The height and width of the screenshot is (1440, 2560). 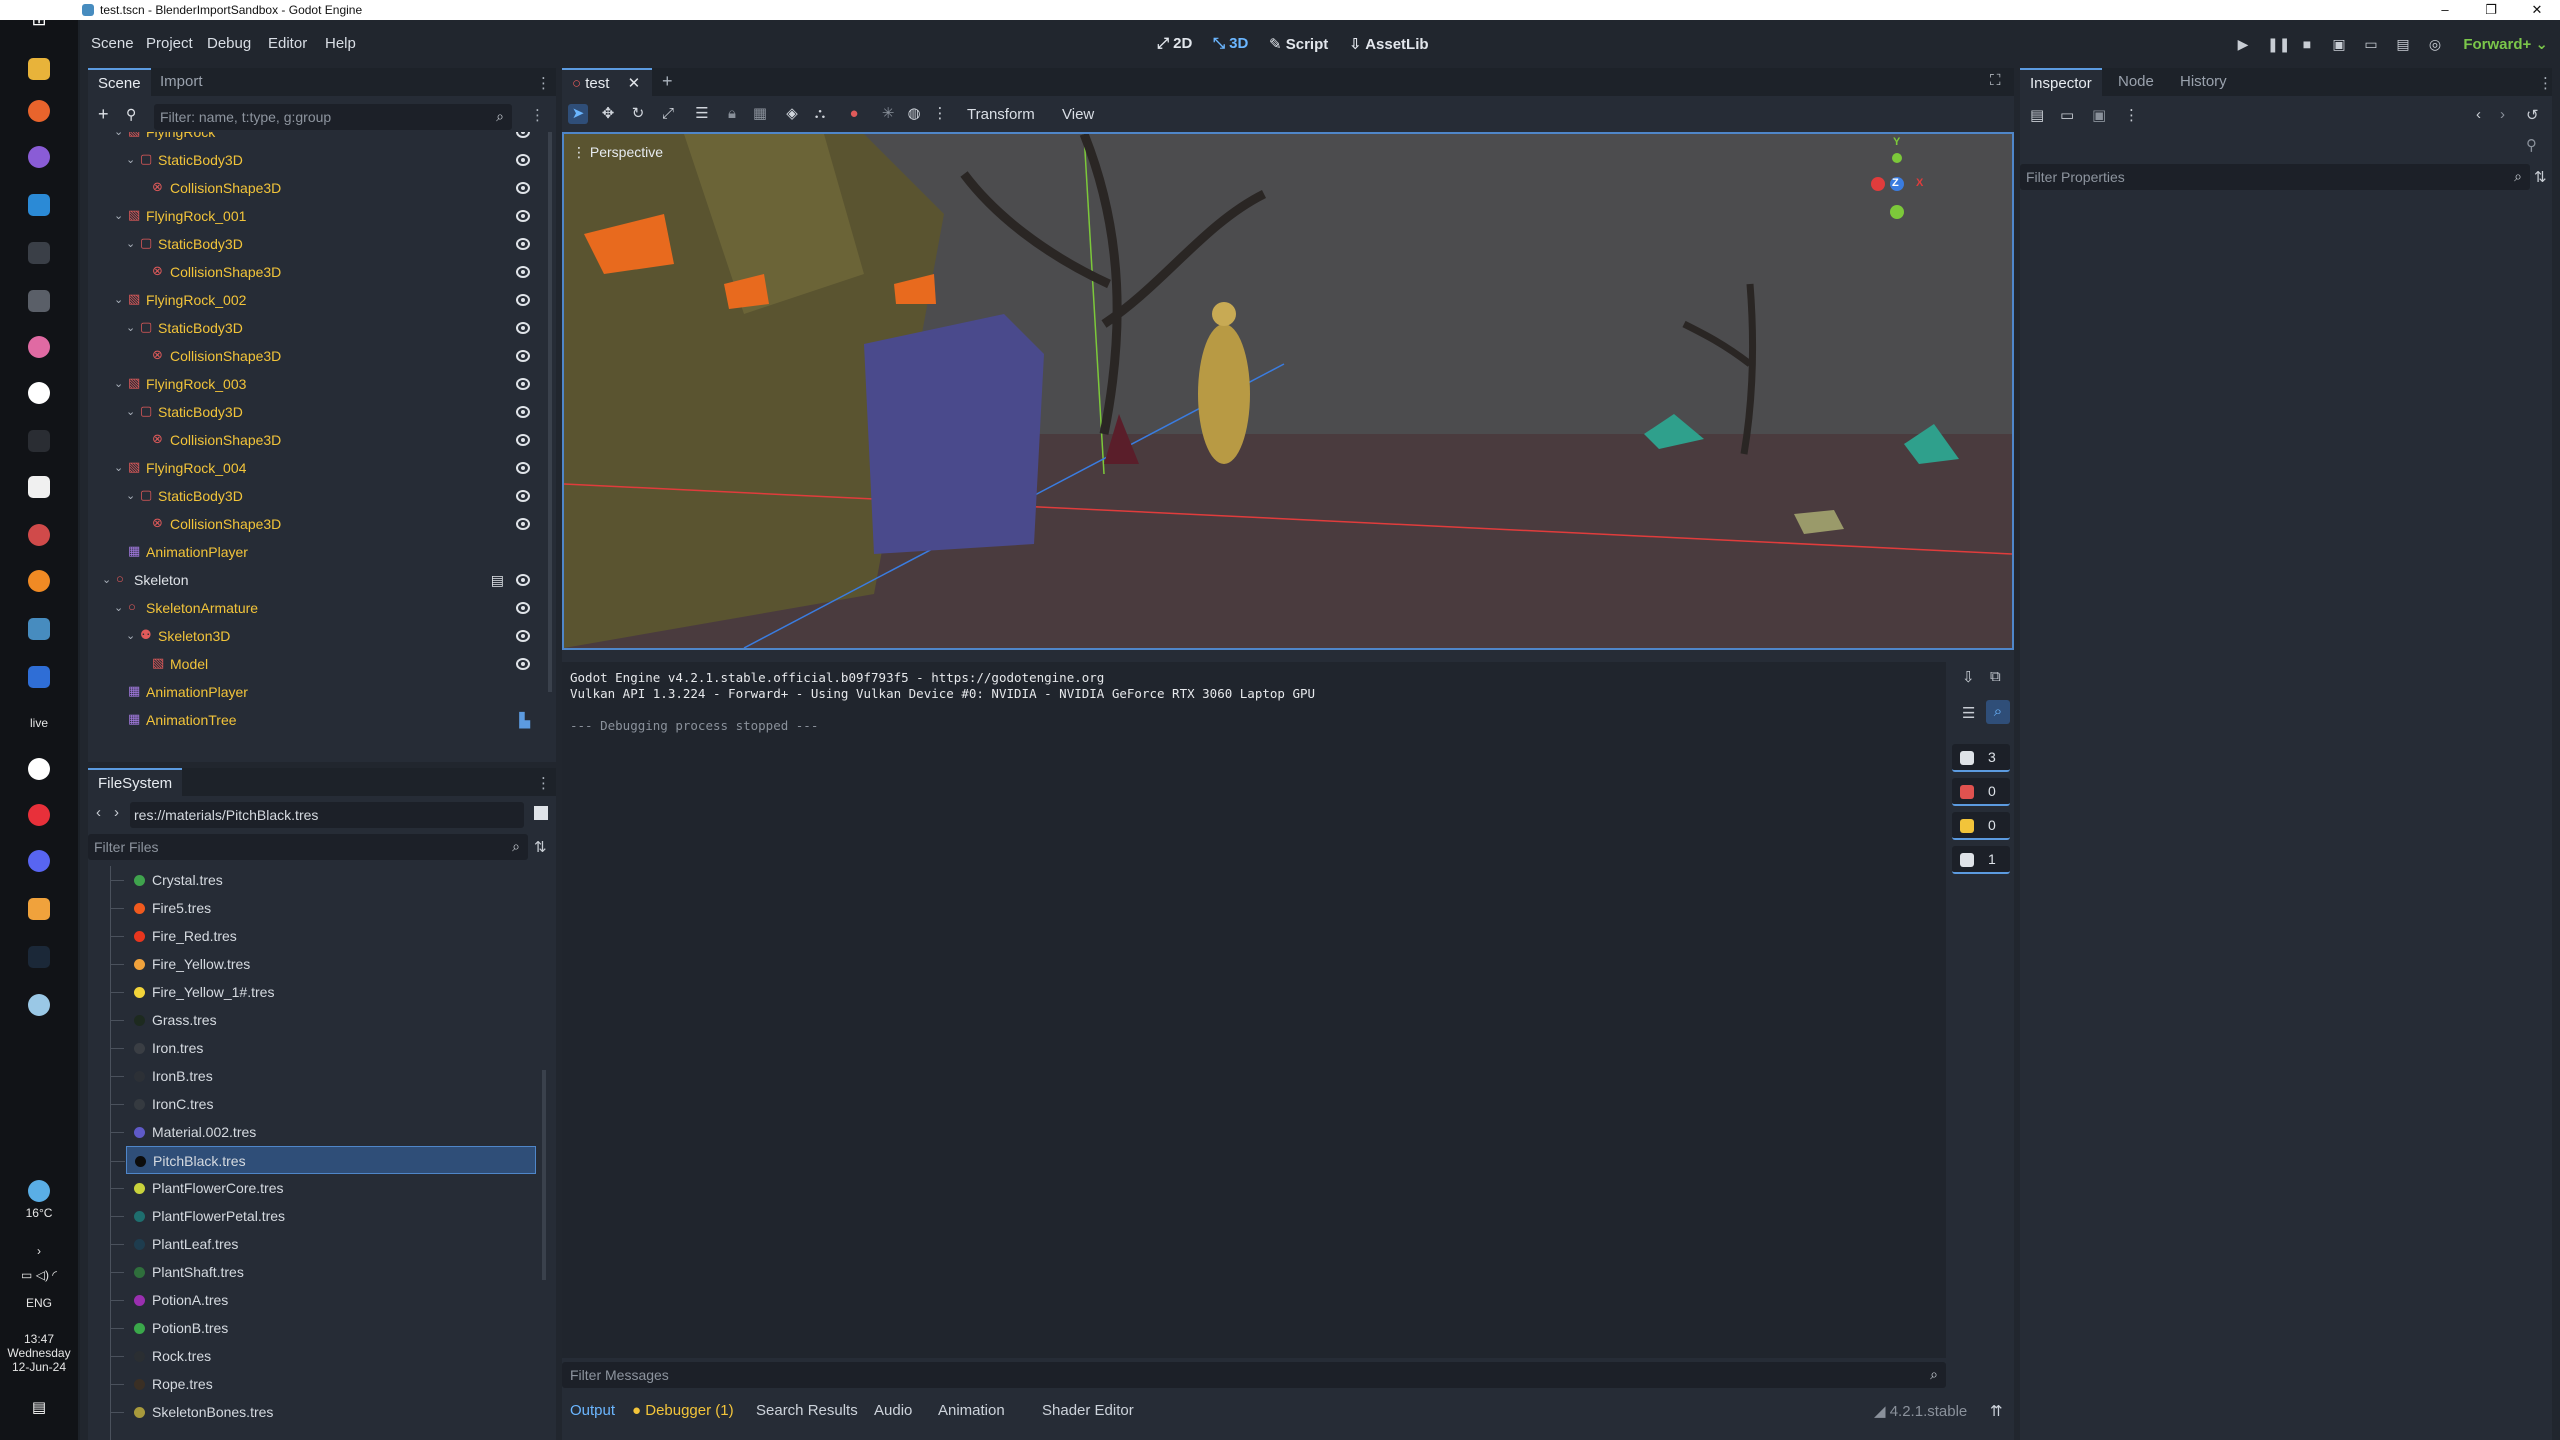 I want to click on workspace-3d-button: ⤡ 3D, so click(x=1230, y=43).